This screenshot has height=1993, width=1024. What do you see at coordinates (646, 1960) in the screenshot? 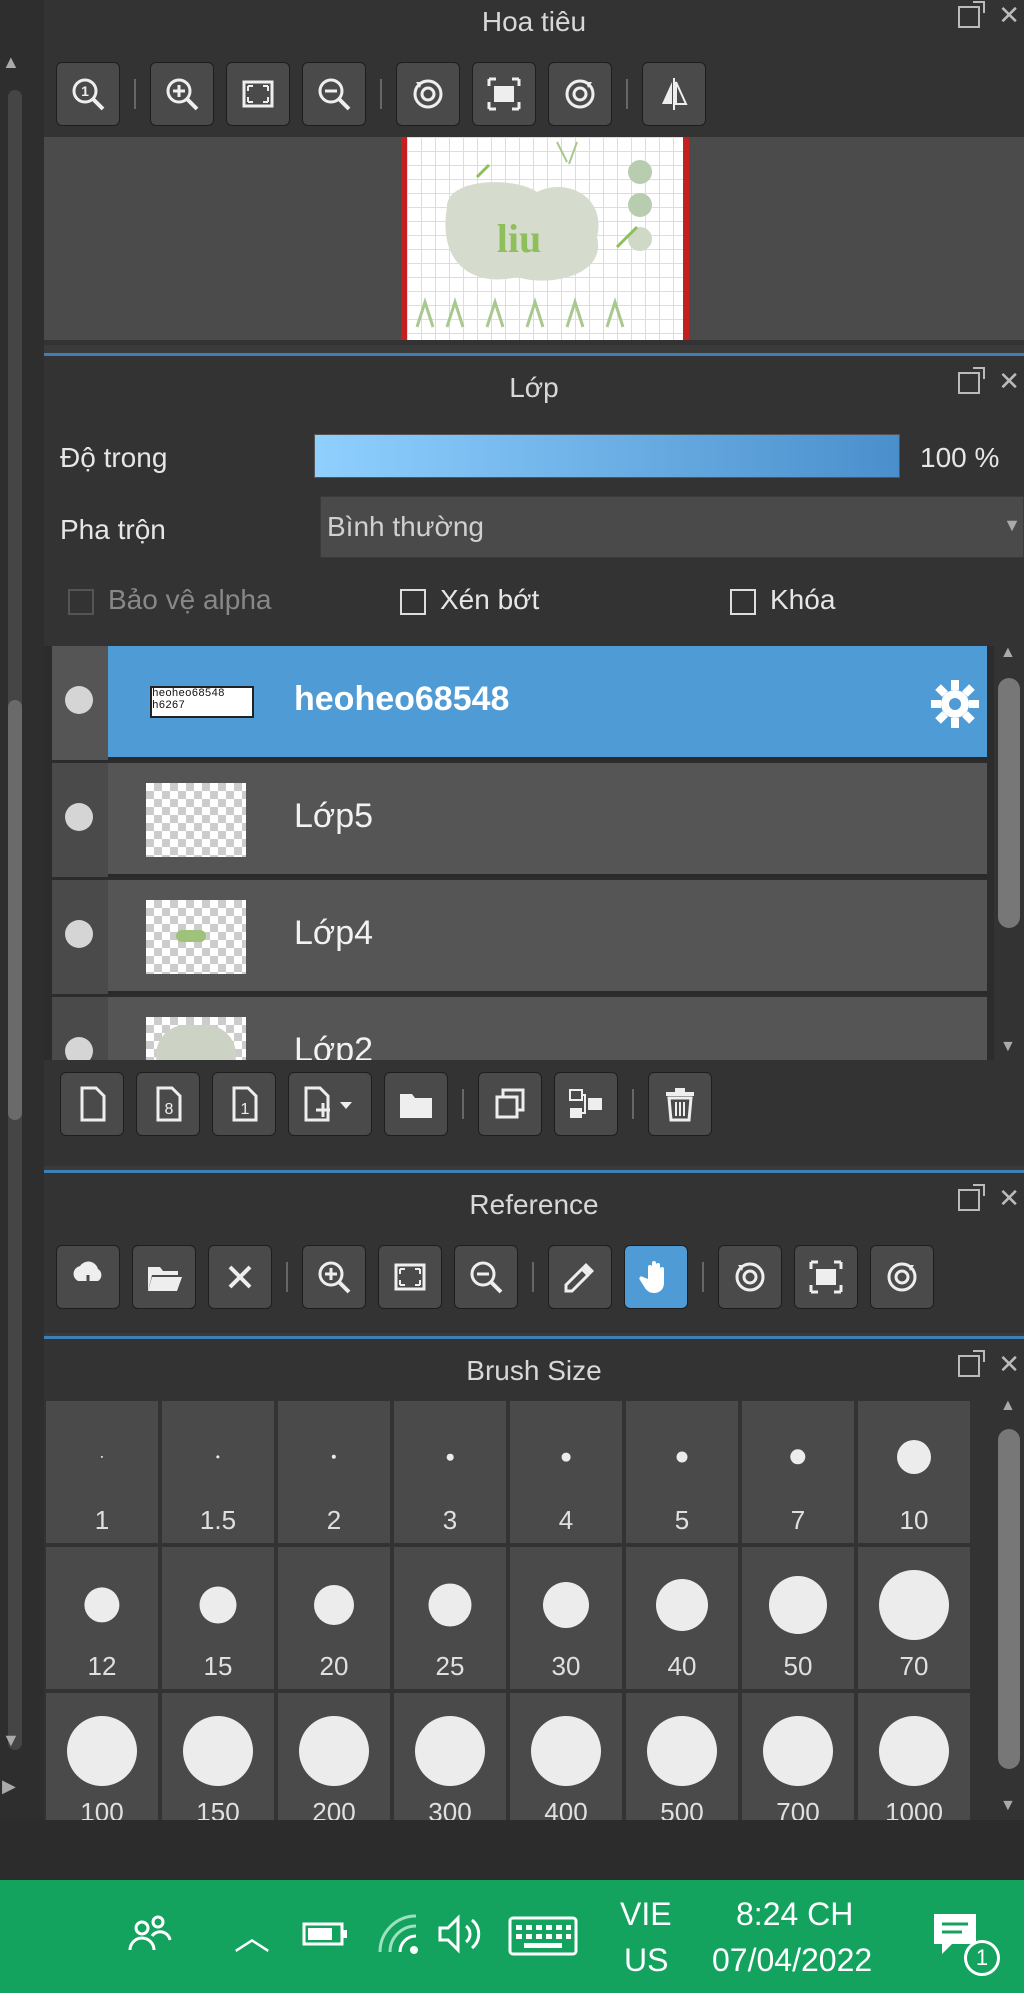
I see `language-indicator-bottom: US` at bounding box center [646, 1960].